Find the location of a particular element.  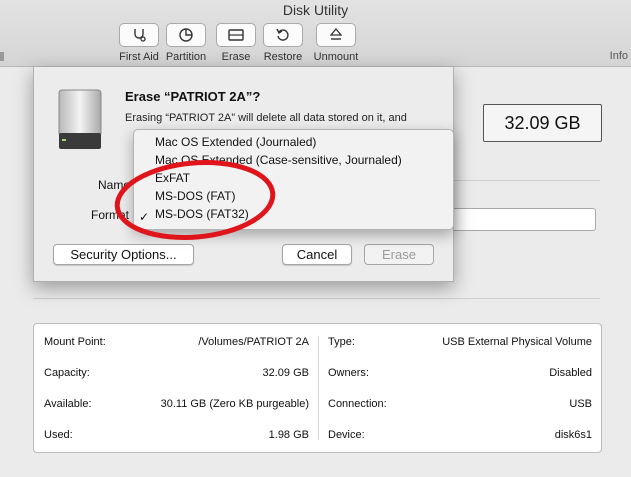

menu-item-exfat: ExFAT is located at coordinates (172, 178).